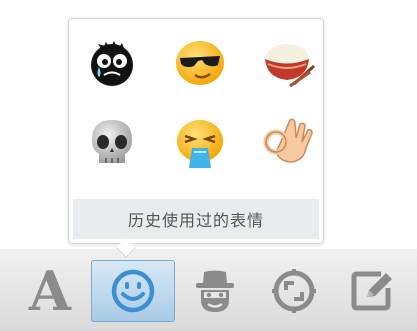  I want to click on emoji-cool-sunglasses, so click(200, 62).